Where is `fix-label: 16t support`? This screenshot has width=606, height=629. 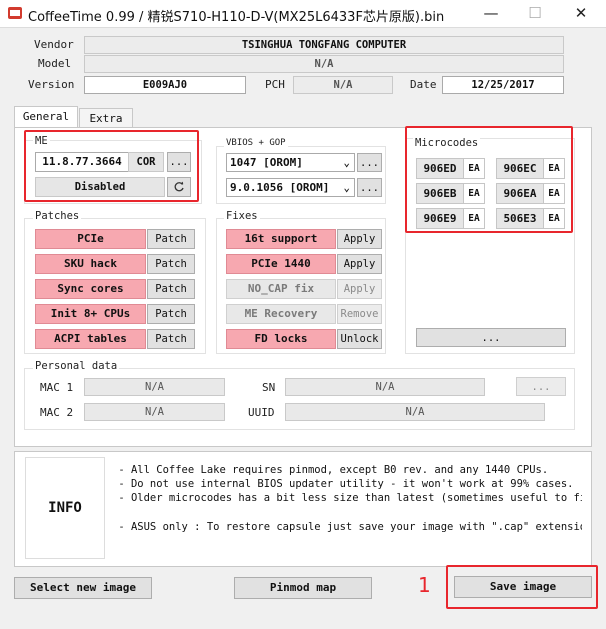
fix-label: 16t support is located at coordinates (281, 239).